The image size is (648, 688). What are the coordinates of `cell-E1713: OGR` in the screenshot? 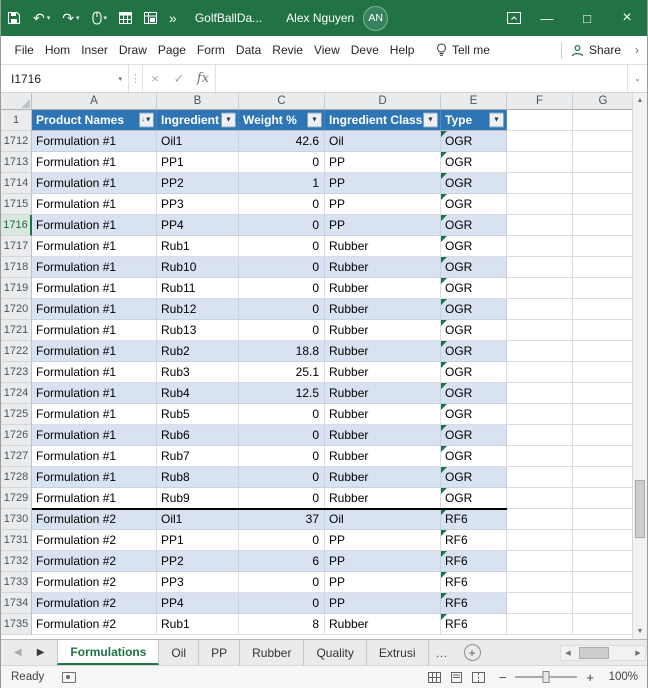 It's located at (474, 162).